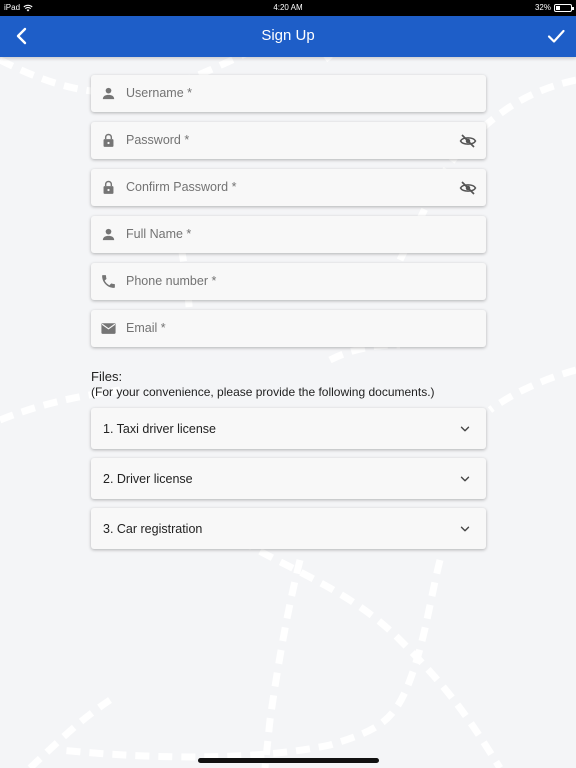  Describe the element at coordinates (288, 760) in the screenshot. I see `home-indicator` at that location.